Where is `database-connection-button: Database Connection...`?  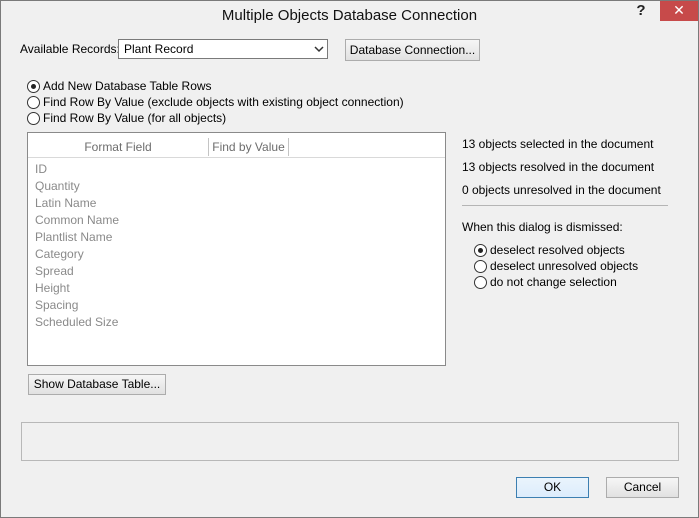 database-connection-button: Database Connection... is located at coordinates (412, 50).